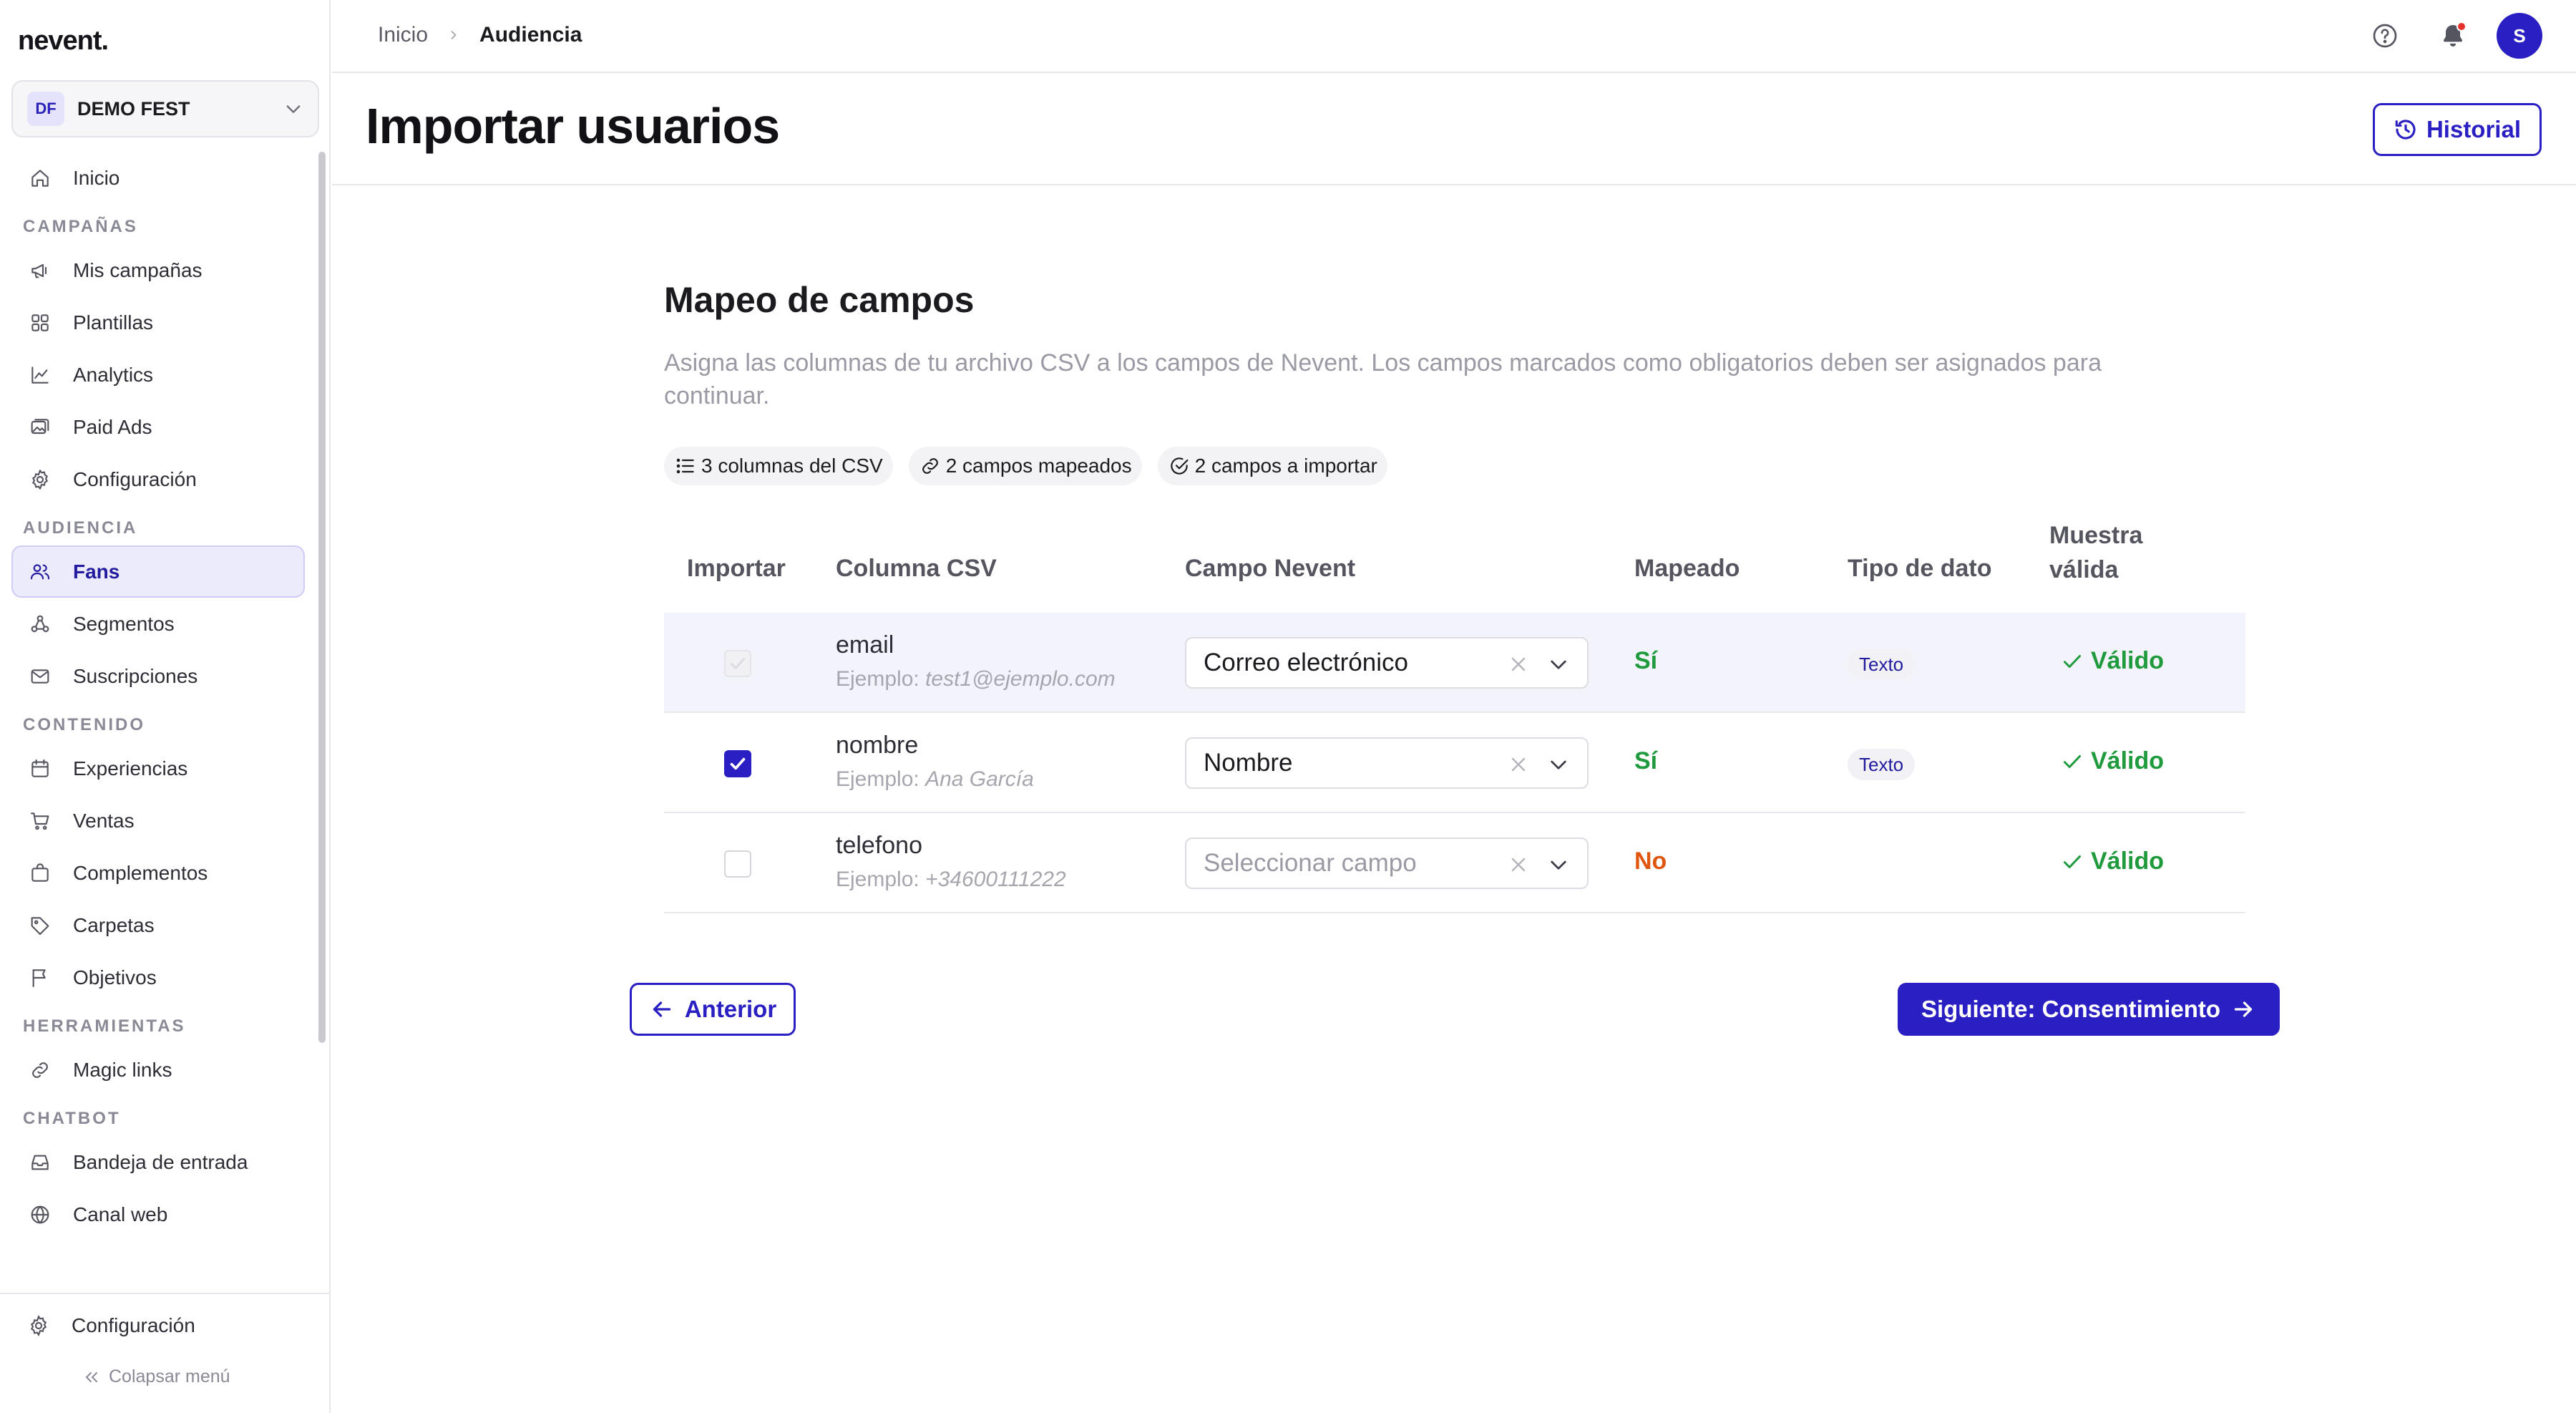  What do you see at coordinates (1270, 568) in the screenshot?
I see `th-nevent-field: Campo Nevent` at bounding box center [1270, 568].